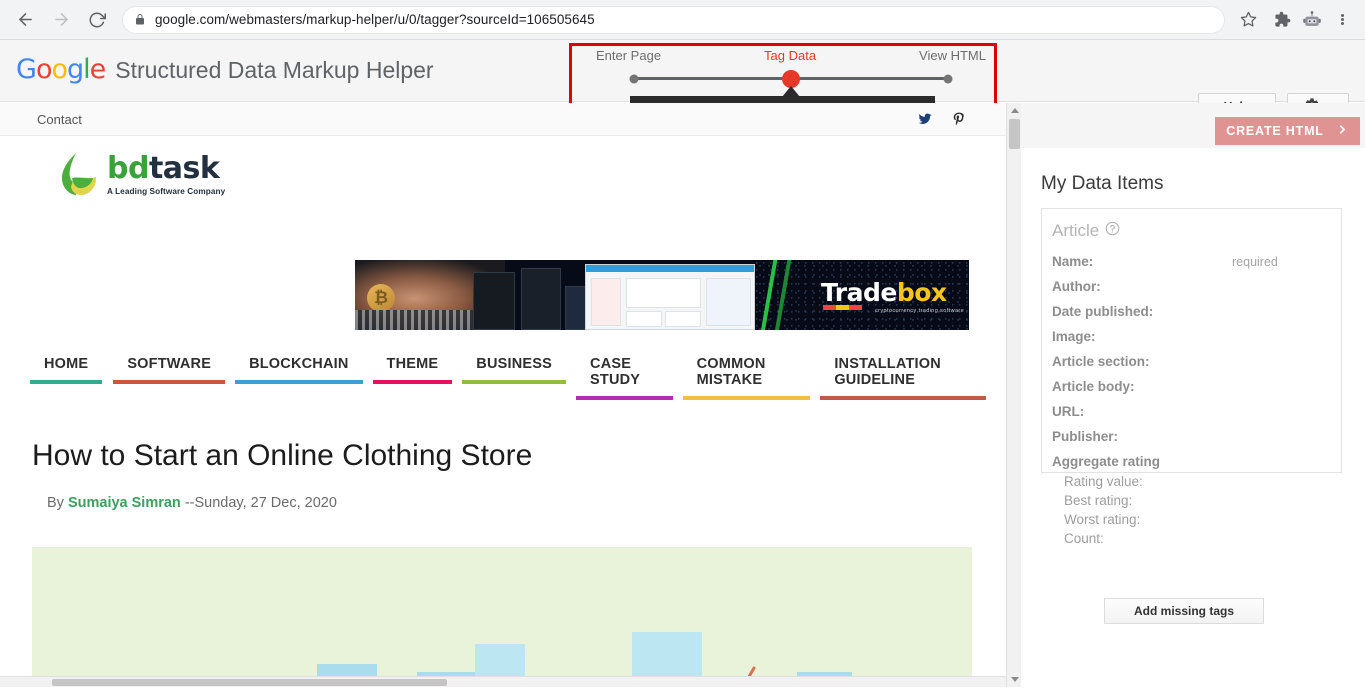 This screenshot has height=698, width=1365. What do you see at coordinates (624, 376) in the screenshot?
I see `nav-item-case-study: CASE STUDY` at bounding box center [624, 376].